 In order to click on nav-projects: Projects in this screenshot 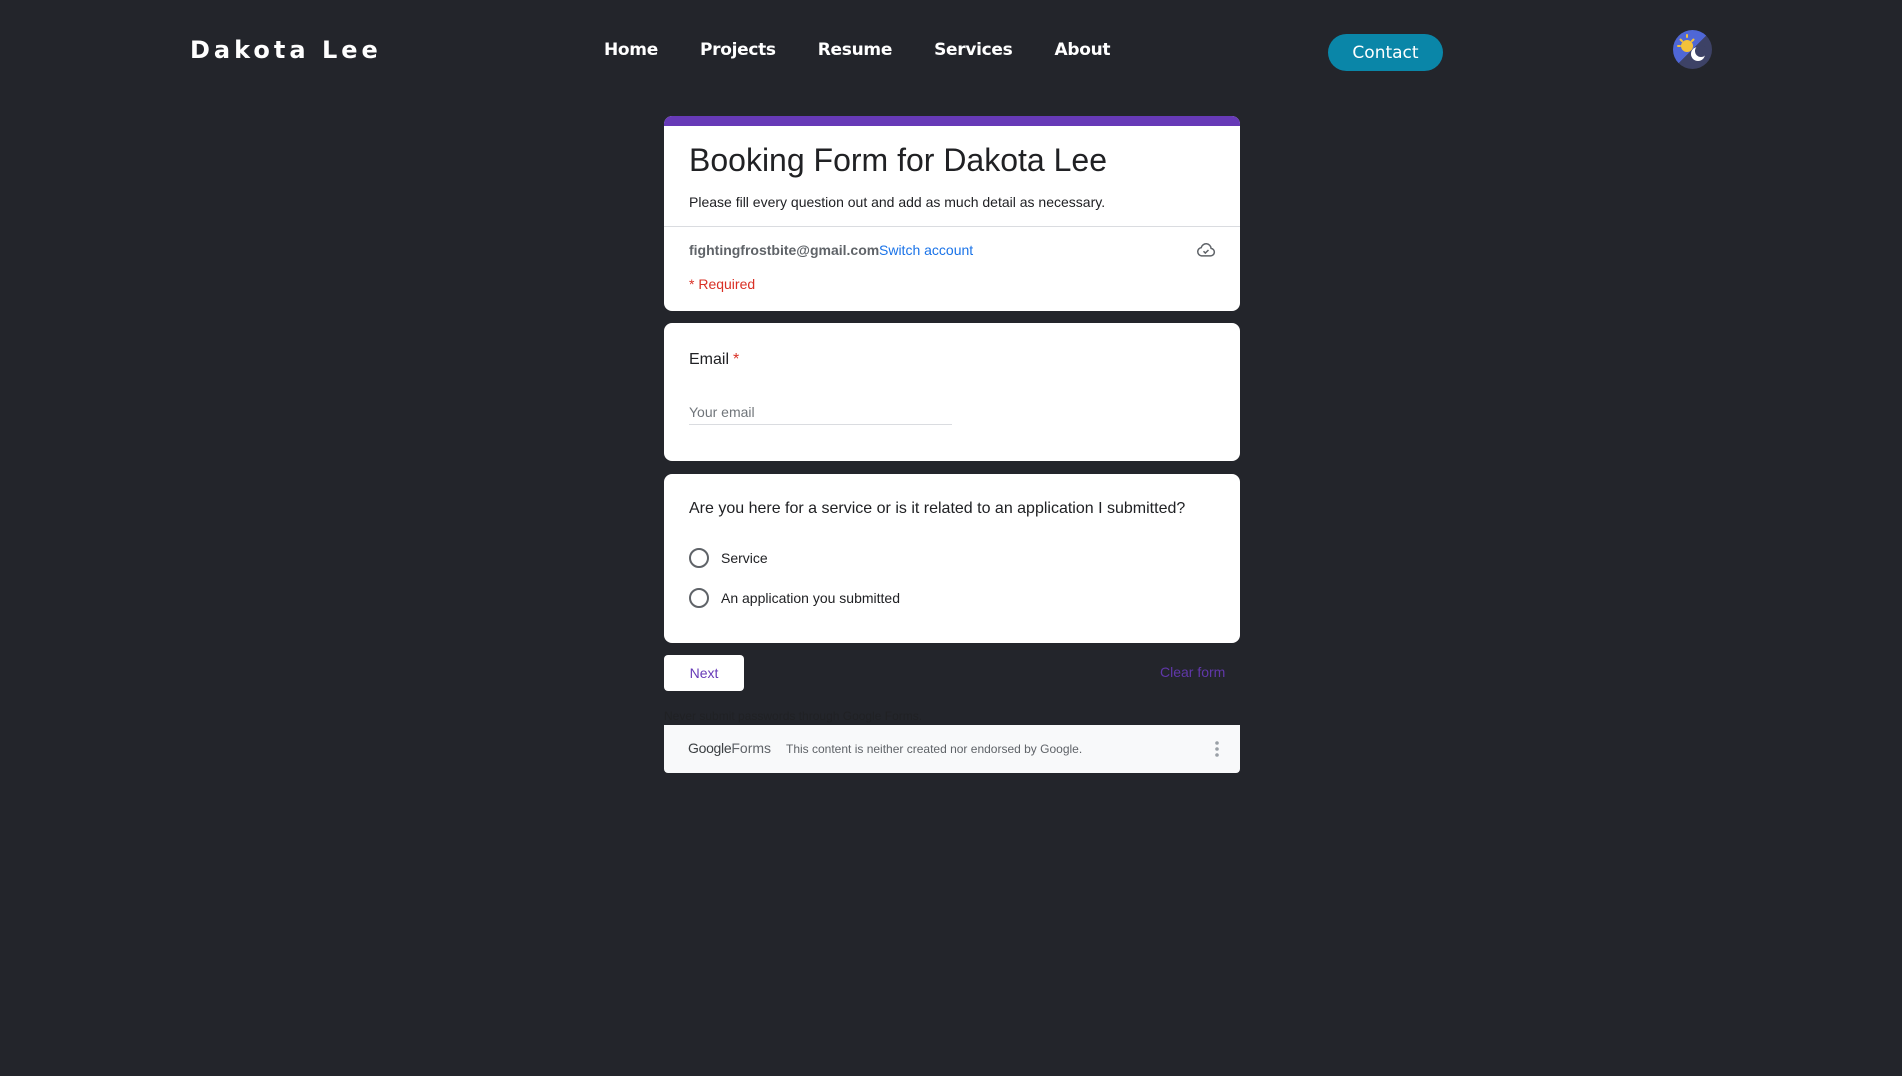, I will do `click(738, 50)`.